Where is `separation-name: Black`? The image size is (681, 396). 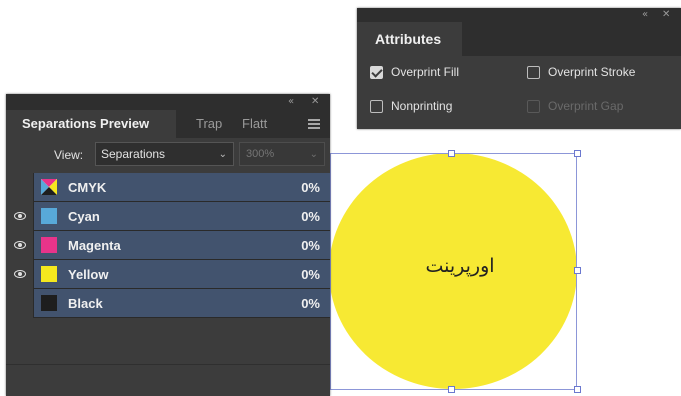
separation-name: Black is located at coordinates (85, 303).